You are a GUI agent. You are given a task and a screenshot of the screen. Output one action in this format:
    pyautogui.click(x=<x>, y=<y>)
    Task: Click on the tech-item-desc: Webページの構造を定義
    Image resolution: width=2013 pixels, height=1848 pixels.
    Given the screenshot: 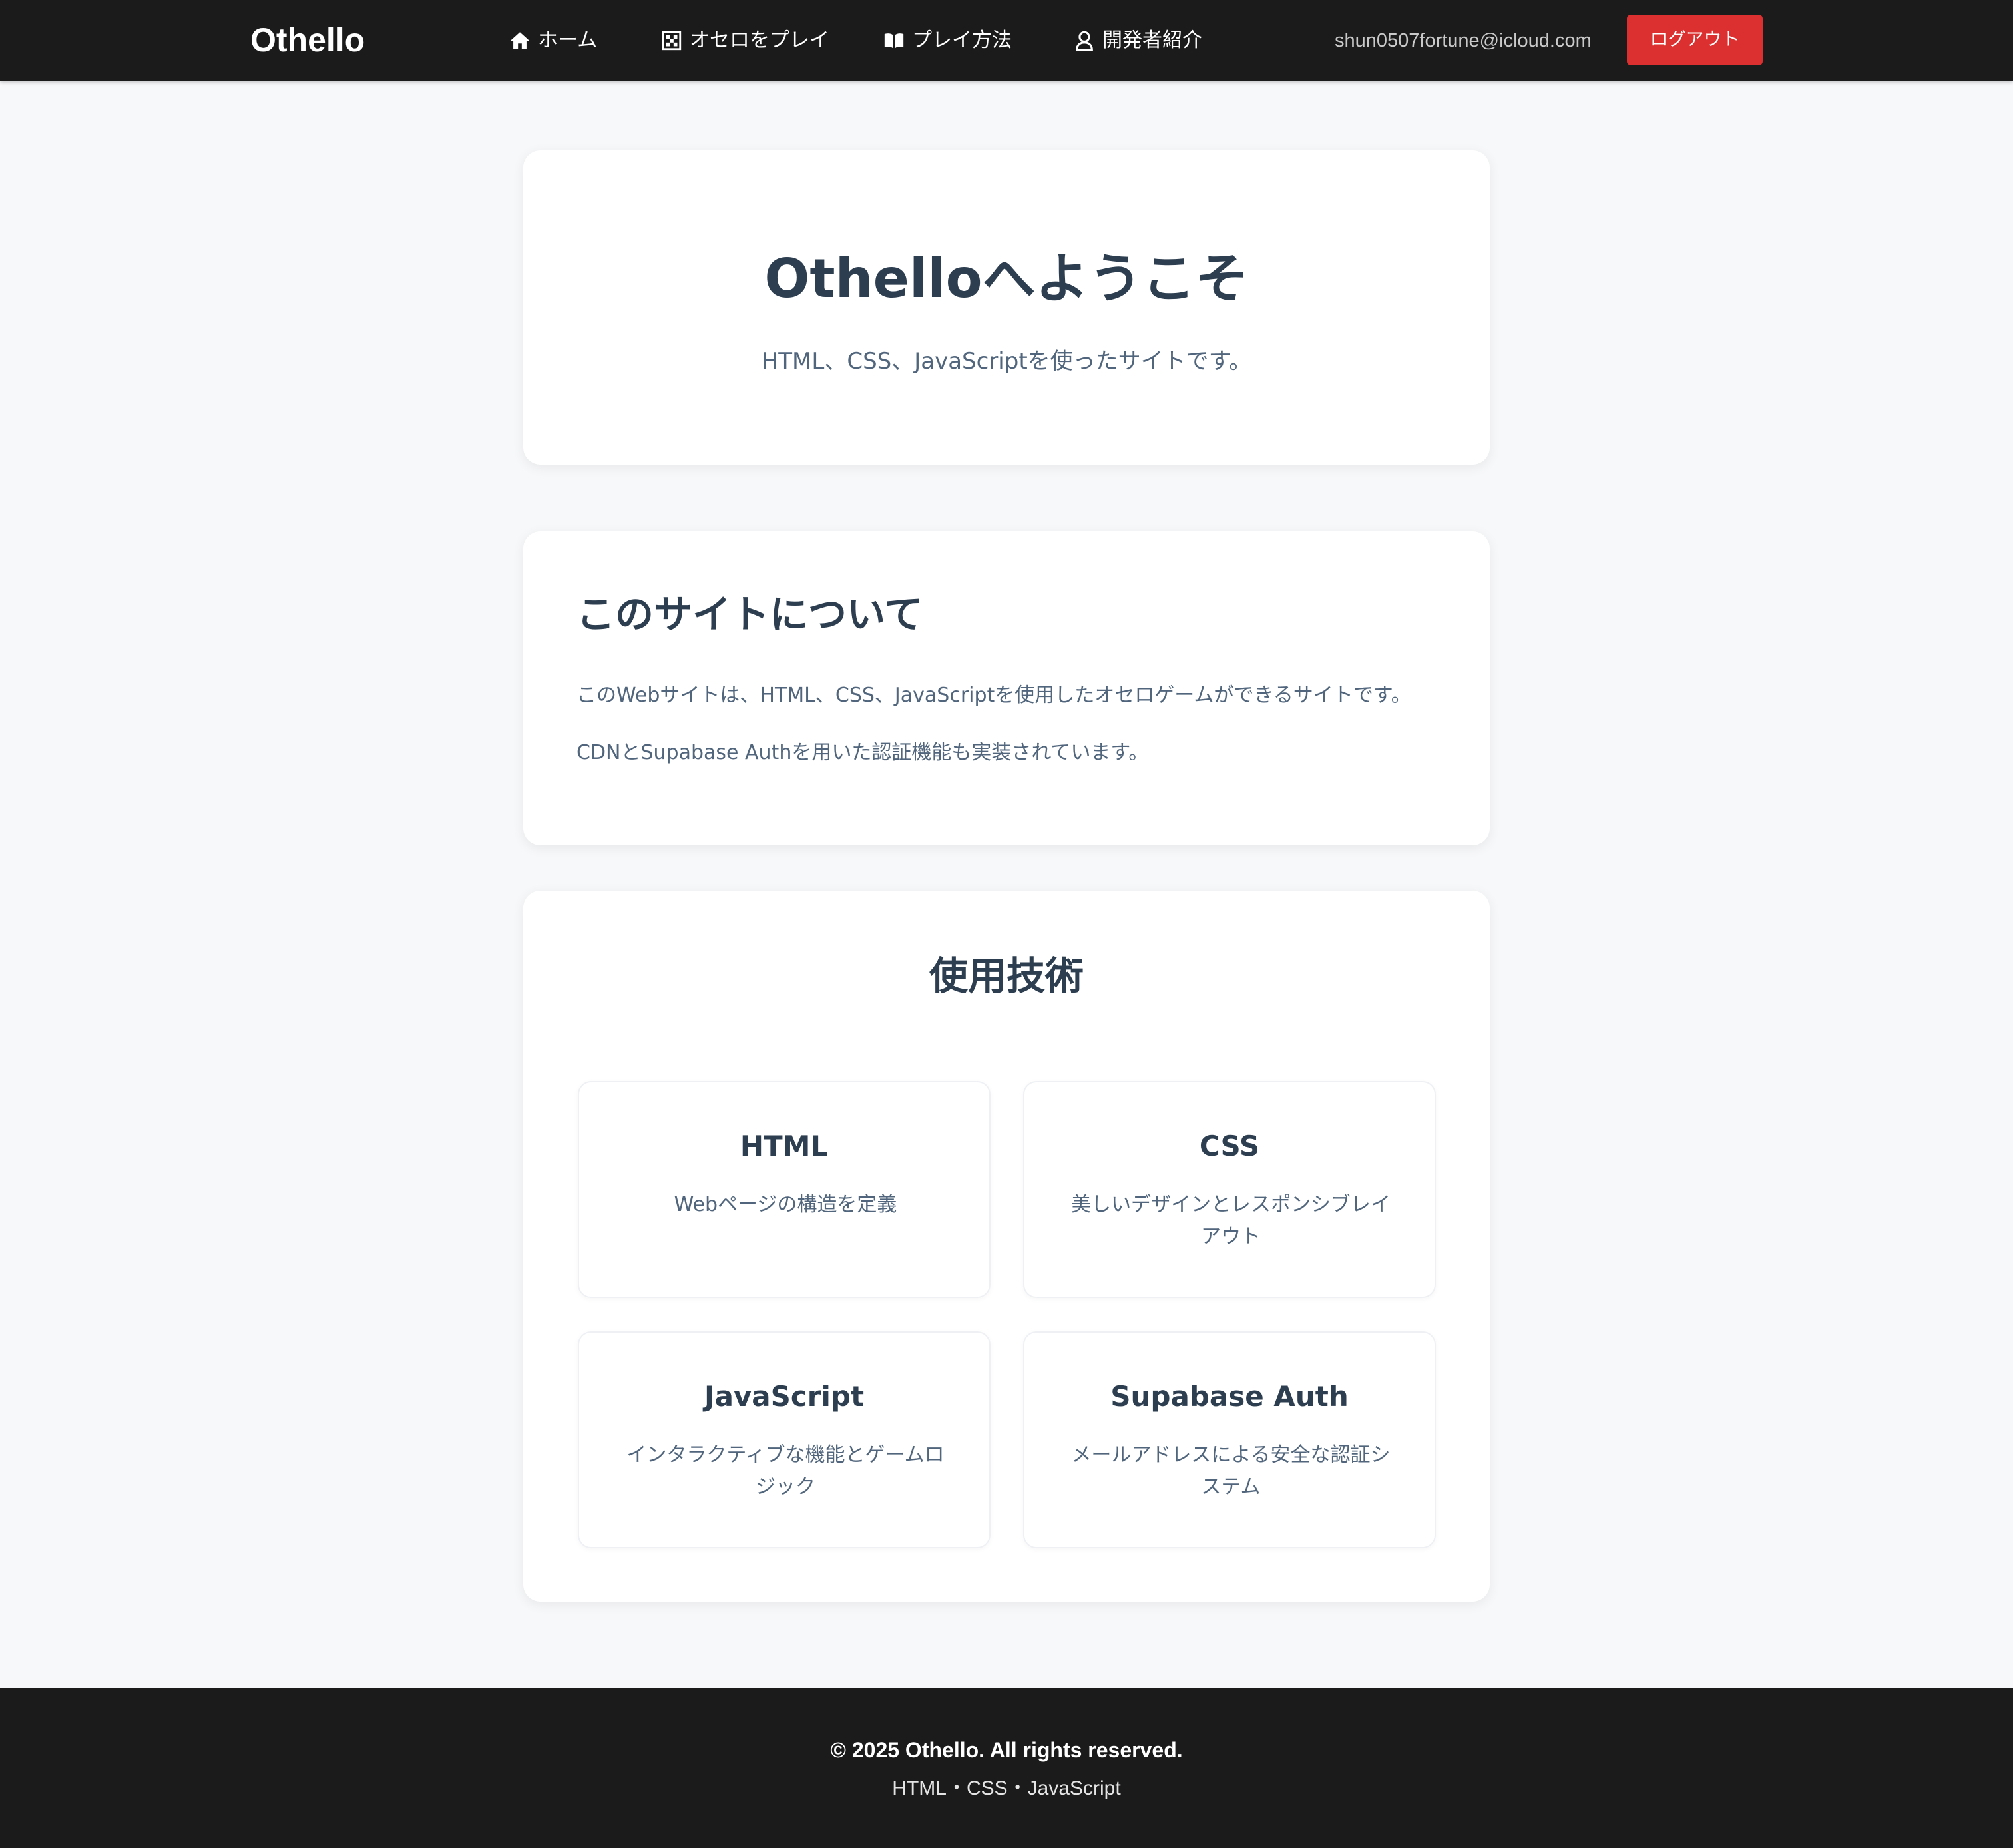 What is the action you would take?
    pyautogui.click(x=785, y=1204)
    